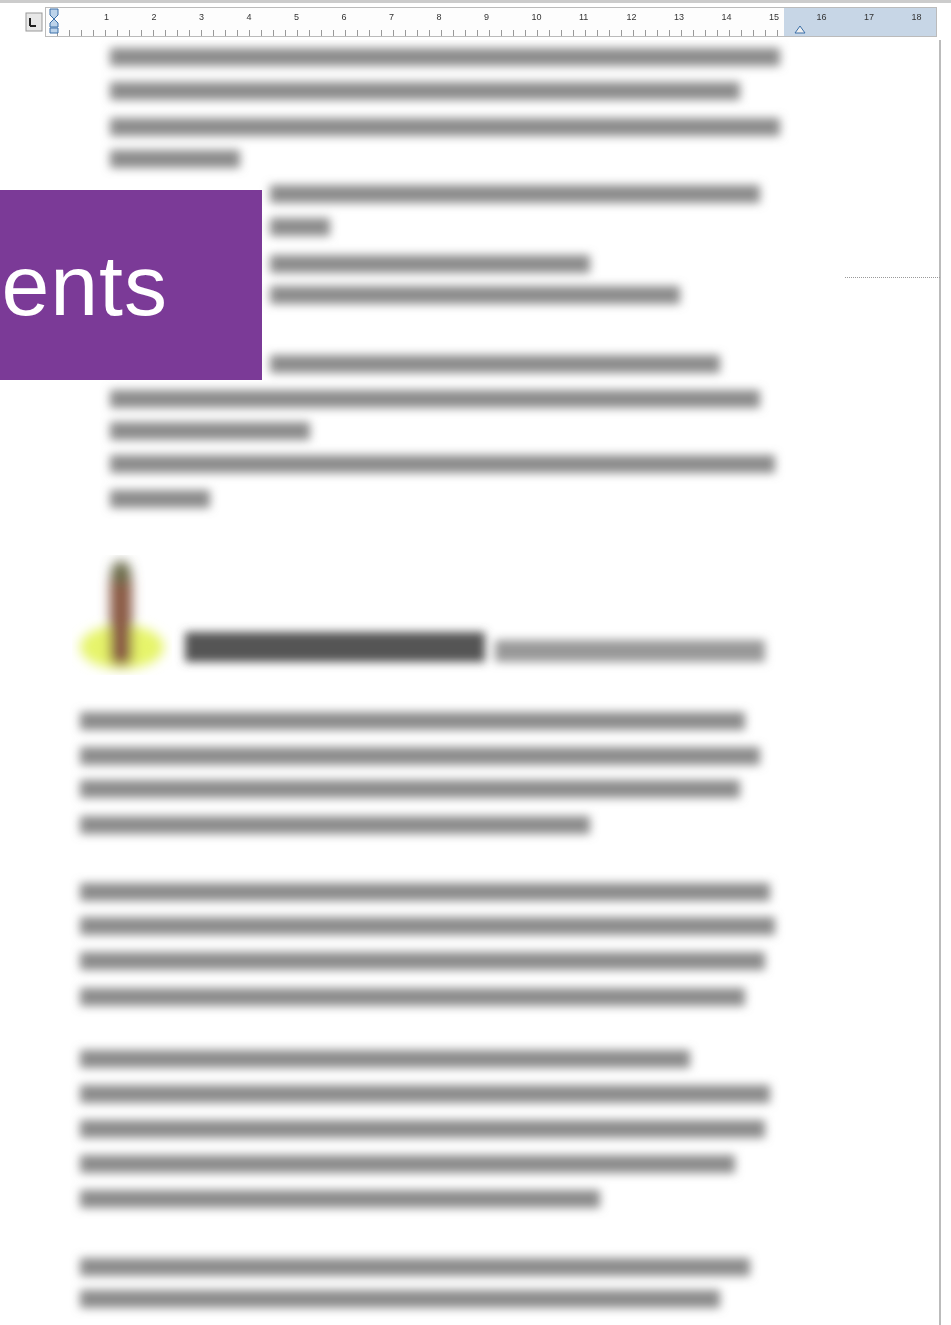 This screenshot has height=1325, width=951. I want to click on ruler-number: 9, so click(486, 16).